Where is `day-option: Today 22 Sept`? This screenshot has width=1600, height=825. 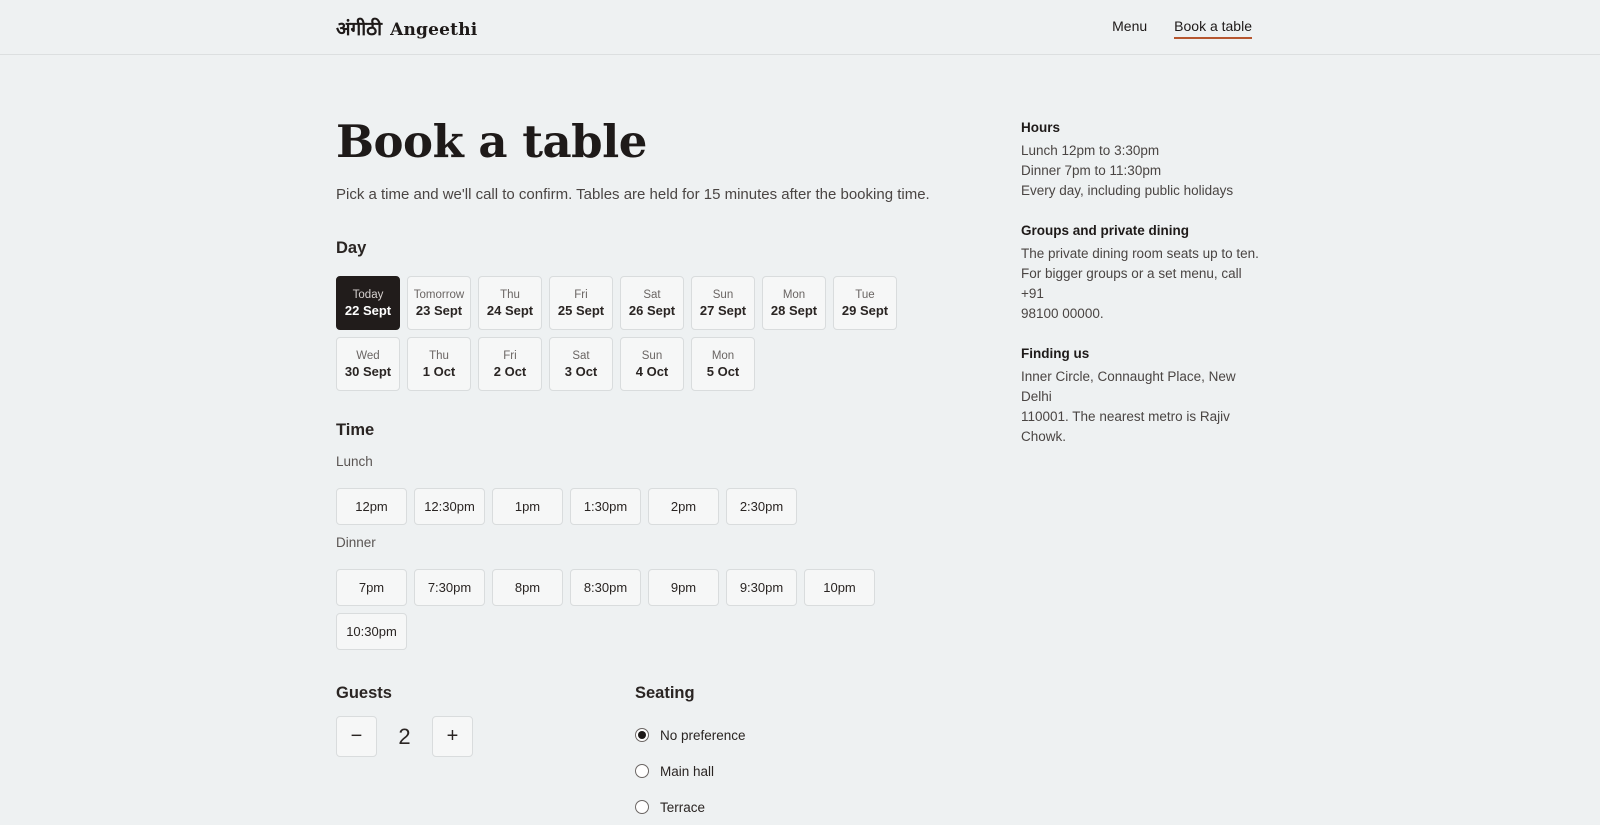 day-option: Today 22 Sept is located at coordinates (368, 303).